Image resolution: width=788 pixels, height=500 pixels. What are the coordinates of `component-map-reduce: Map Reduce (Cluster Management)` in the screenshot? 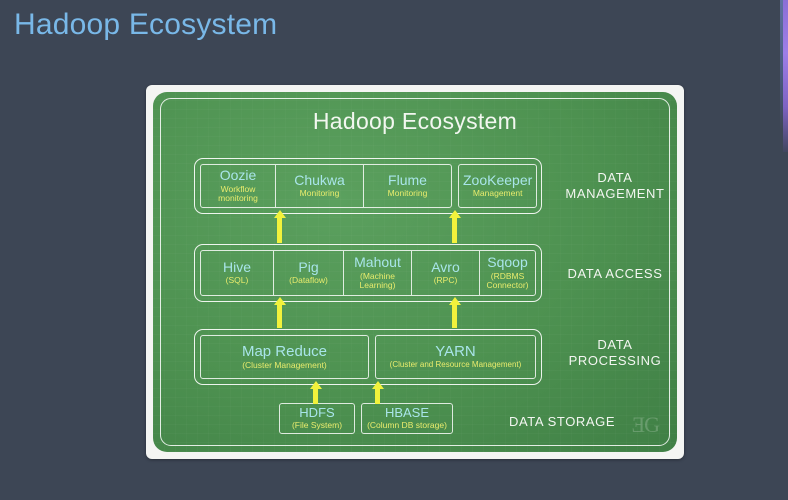 It's located at (284, 357).